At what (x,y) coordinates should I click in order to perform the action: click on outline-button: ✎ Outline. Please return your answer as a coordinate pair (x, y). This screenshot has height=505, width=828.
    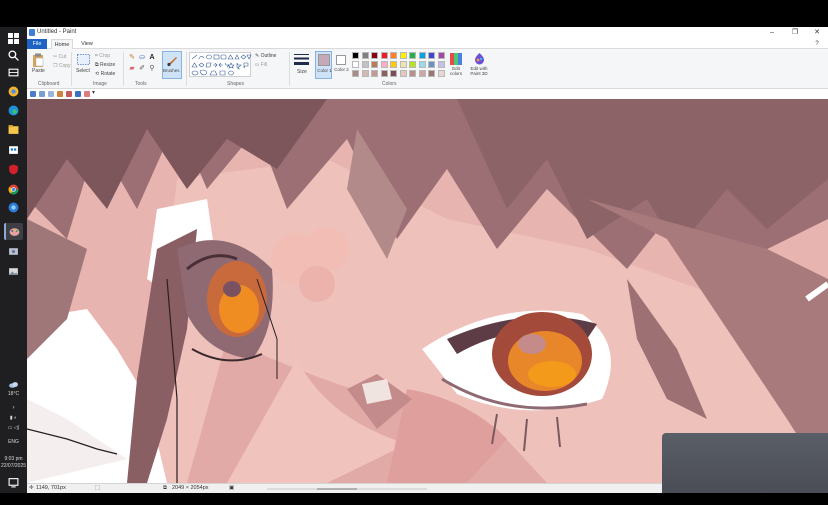
    Looking at the image, I should click on (265, 56).